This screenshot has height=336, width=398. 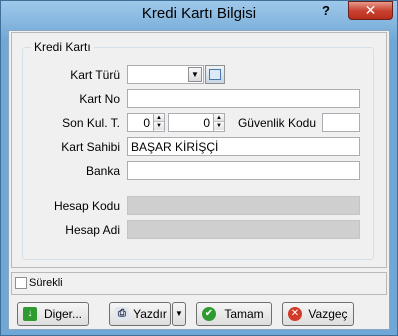 What do you see at coordinates (341, 122) in the screenshot?
I see `guvenlik-kodu-input` at bounding box center [341, 122].